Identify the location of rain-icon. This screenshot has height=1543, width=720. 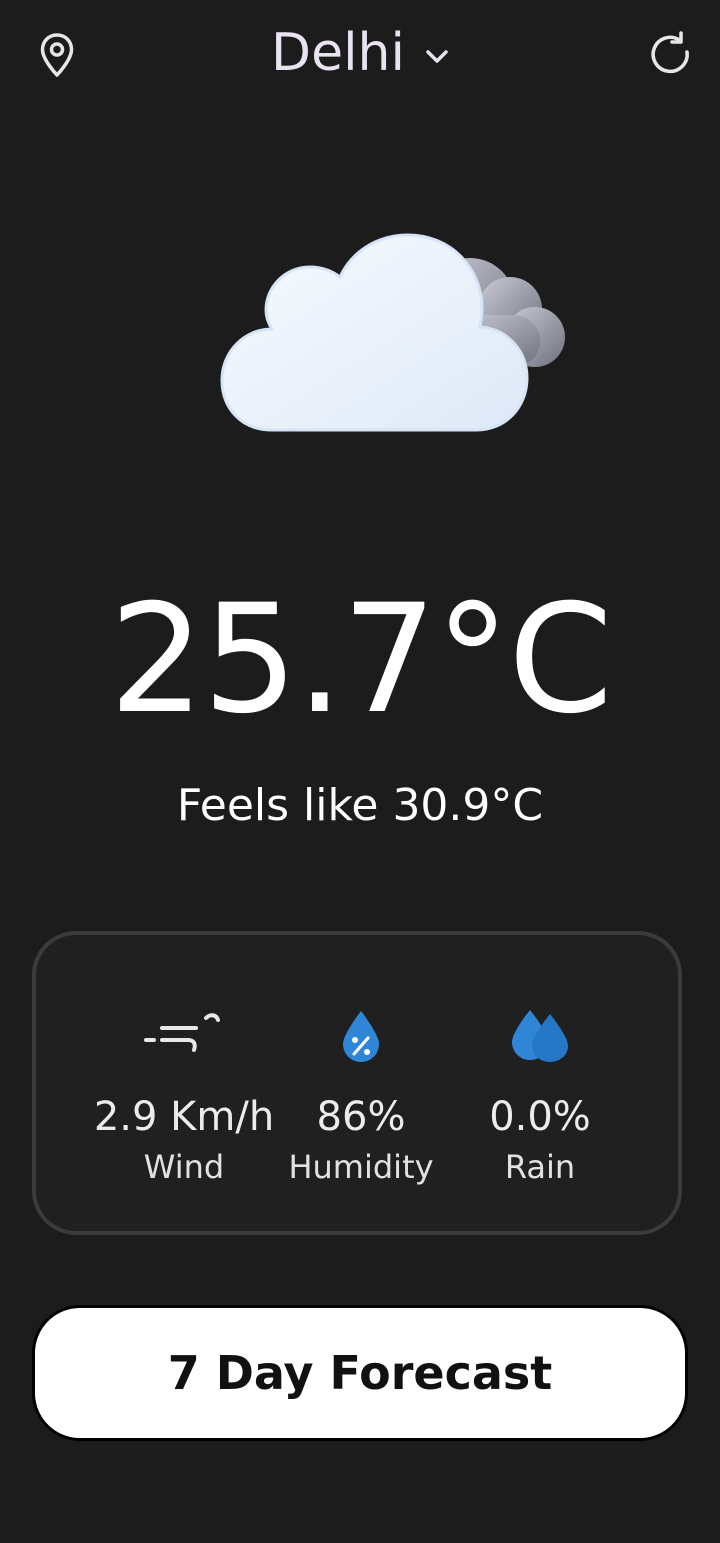
(540, 1036).